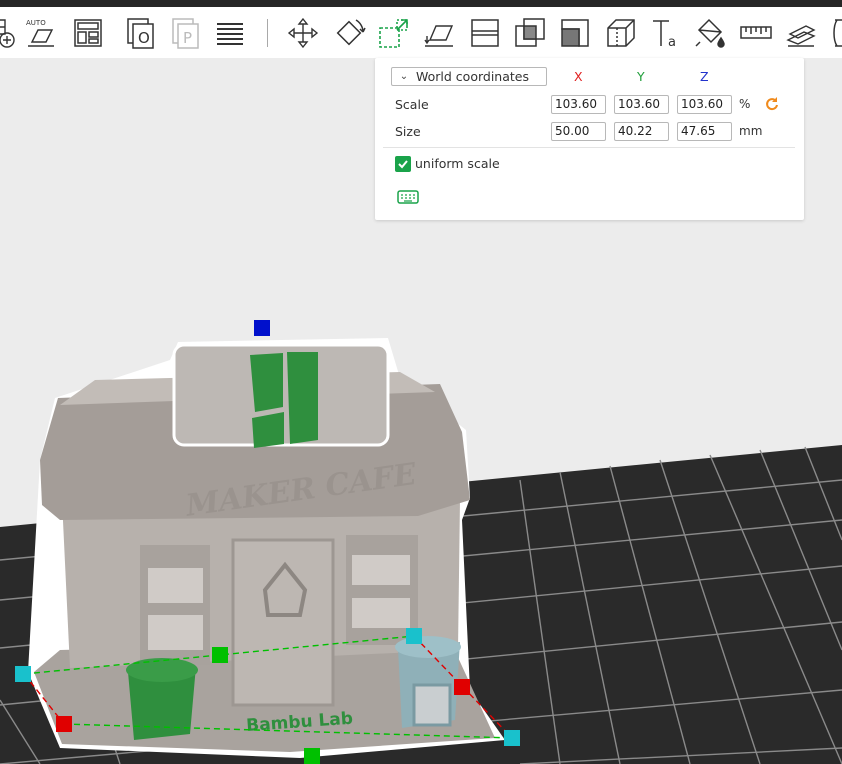 The image size is (842, 764). Describe the element at coordinates (641, 76) in the screenshot. I see `axis-y-header: Y` at that location.